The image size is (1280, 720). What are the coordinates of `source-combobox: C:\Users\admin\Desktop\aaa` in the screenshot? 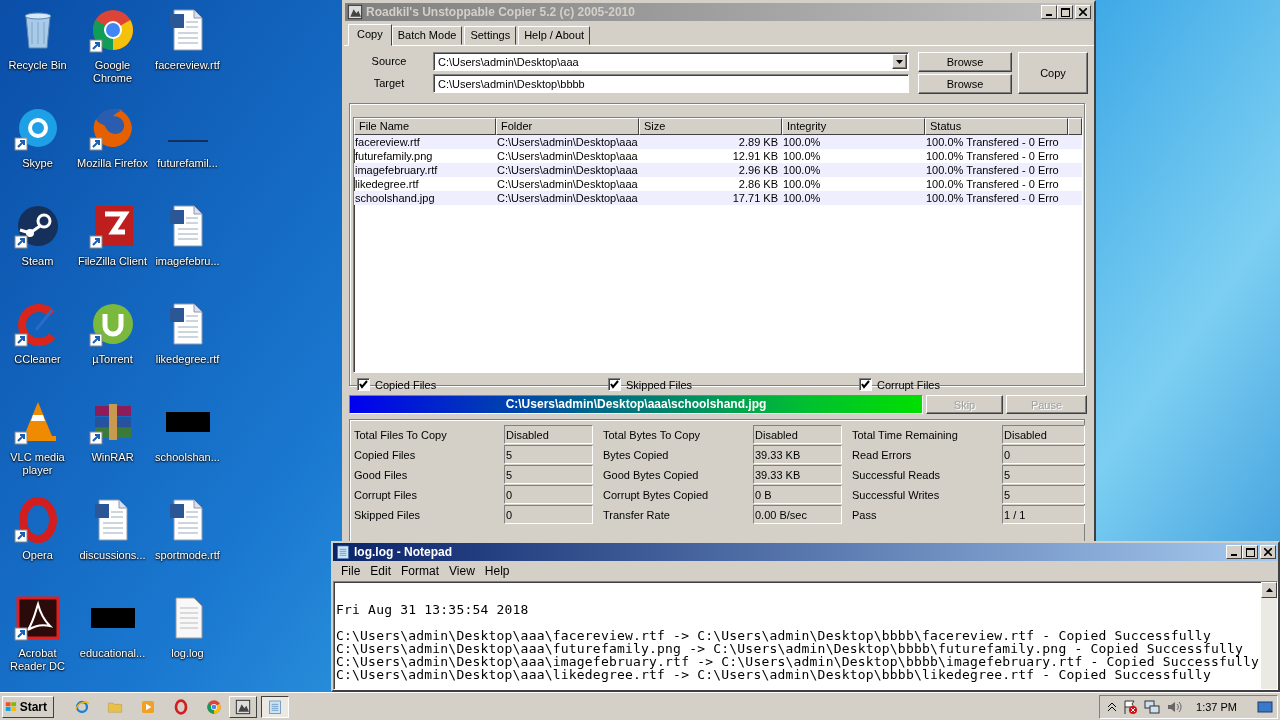 It's located at (671, 61).